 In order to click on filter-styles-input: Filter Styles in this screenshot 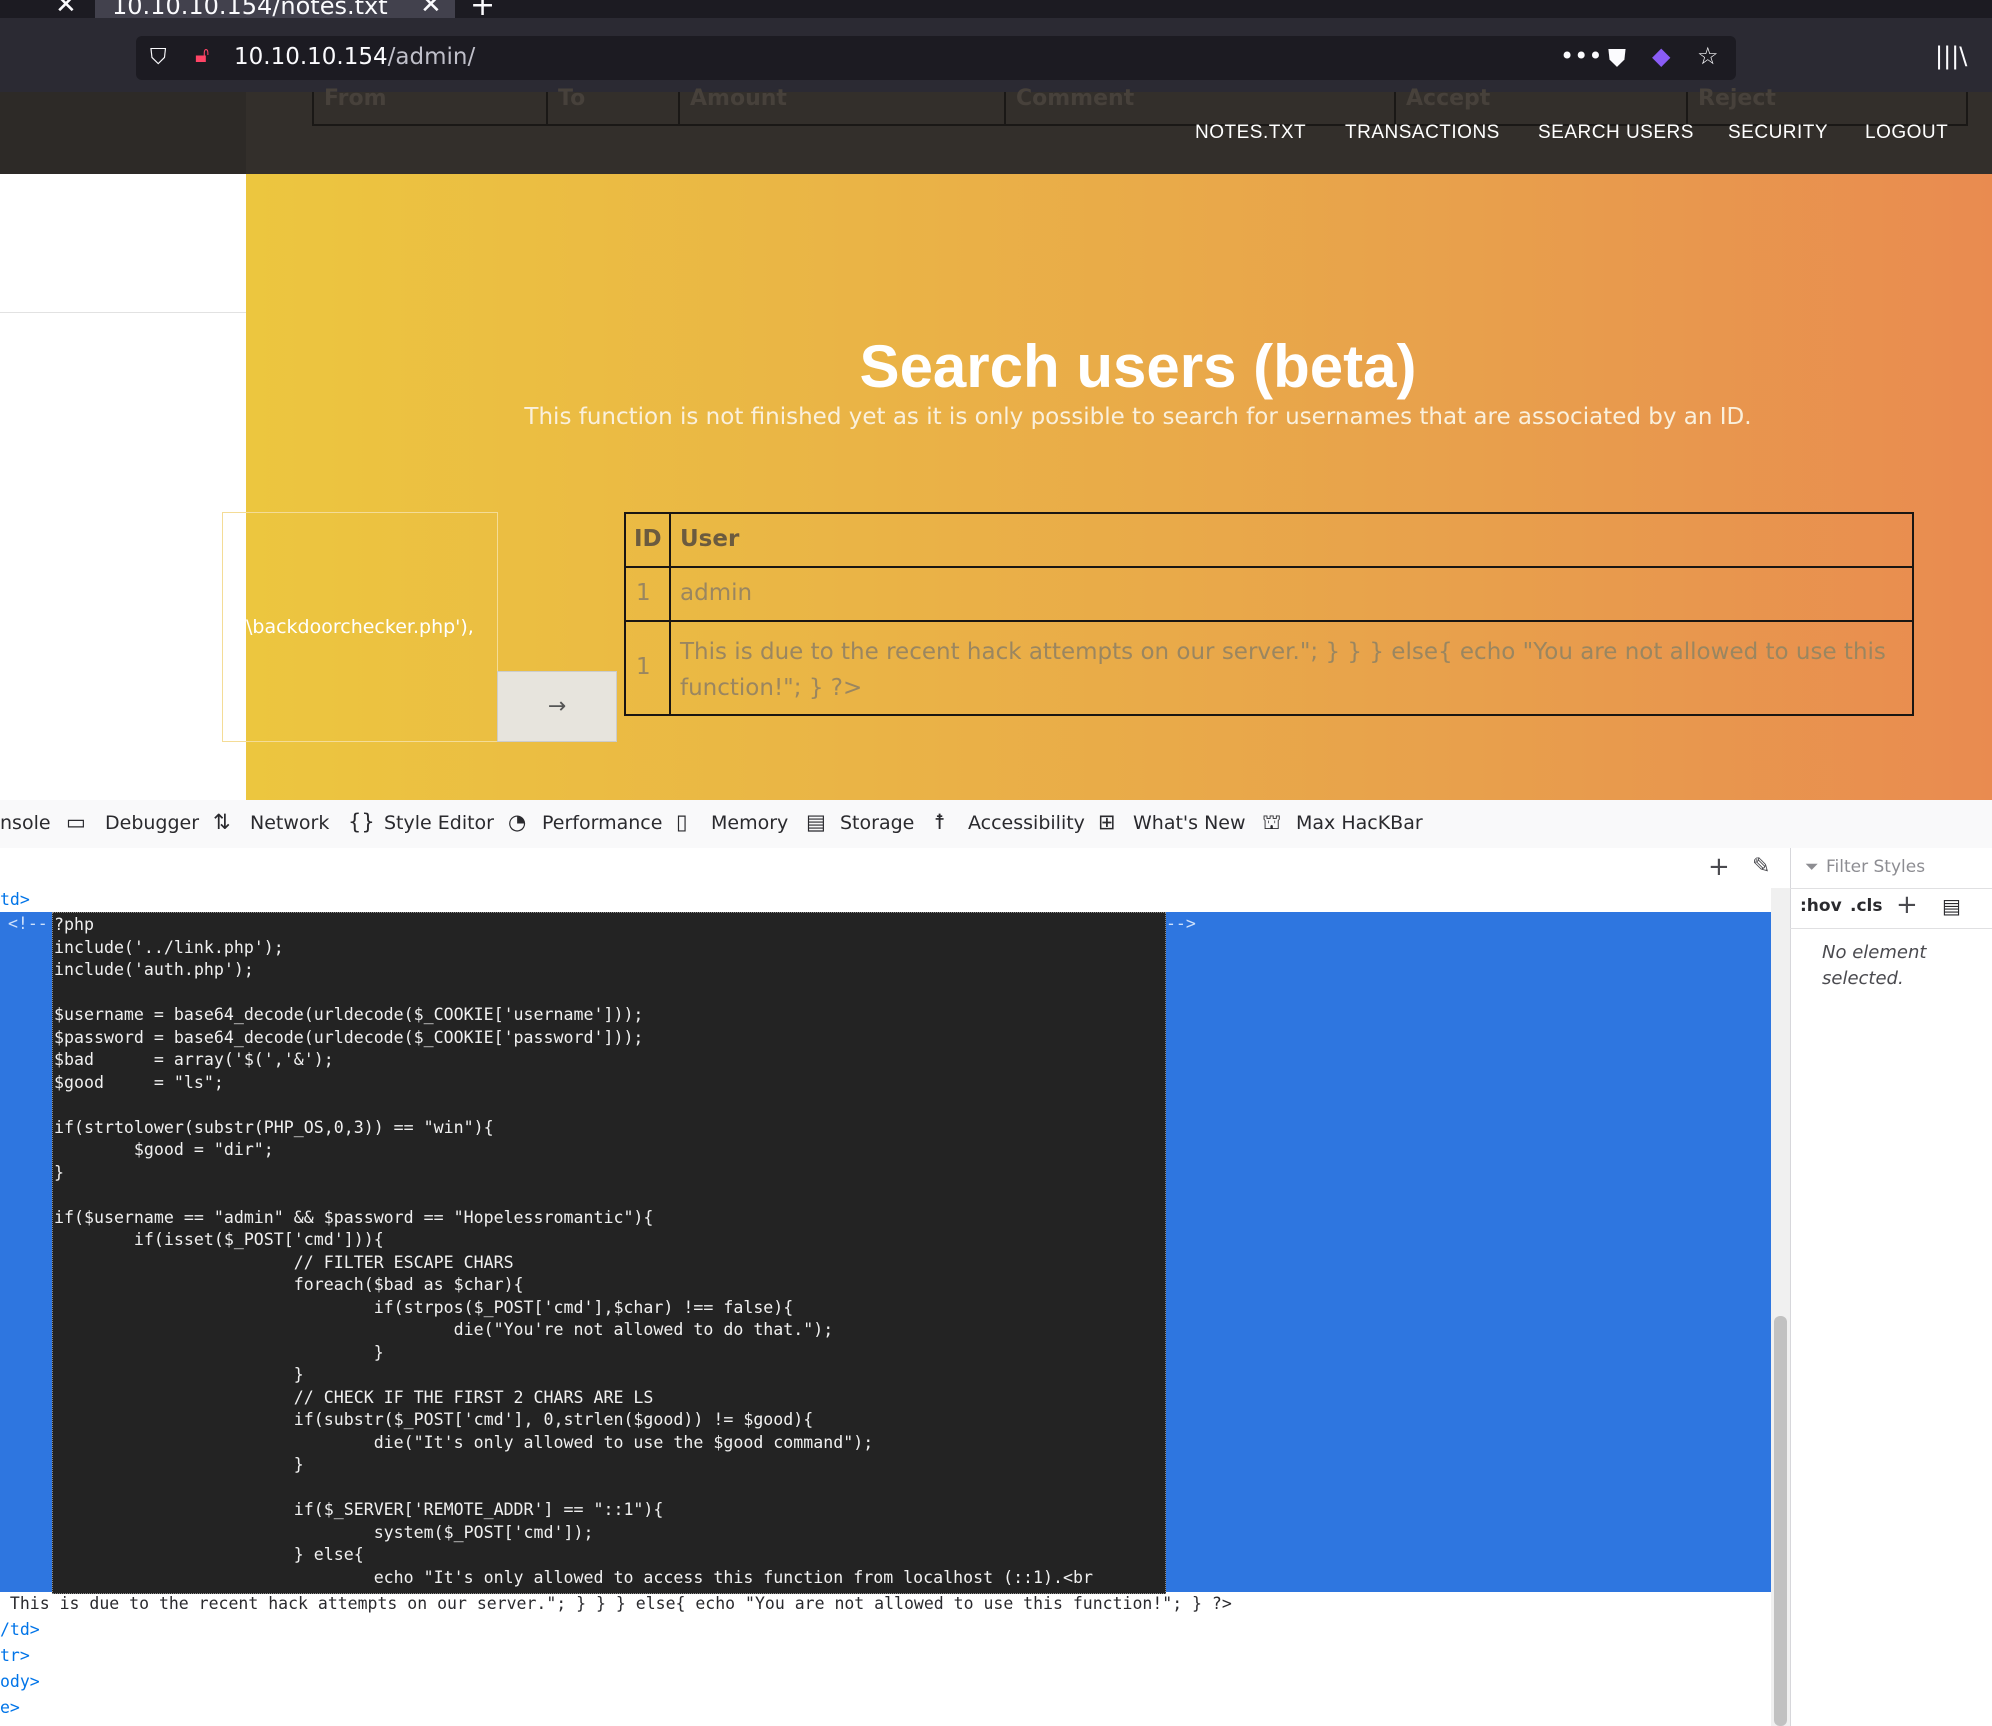, I will do `click(1875, 867)`.